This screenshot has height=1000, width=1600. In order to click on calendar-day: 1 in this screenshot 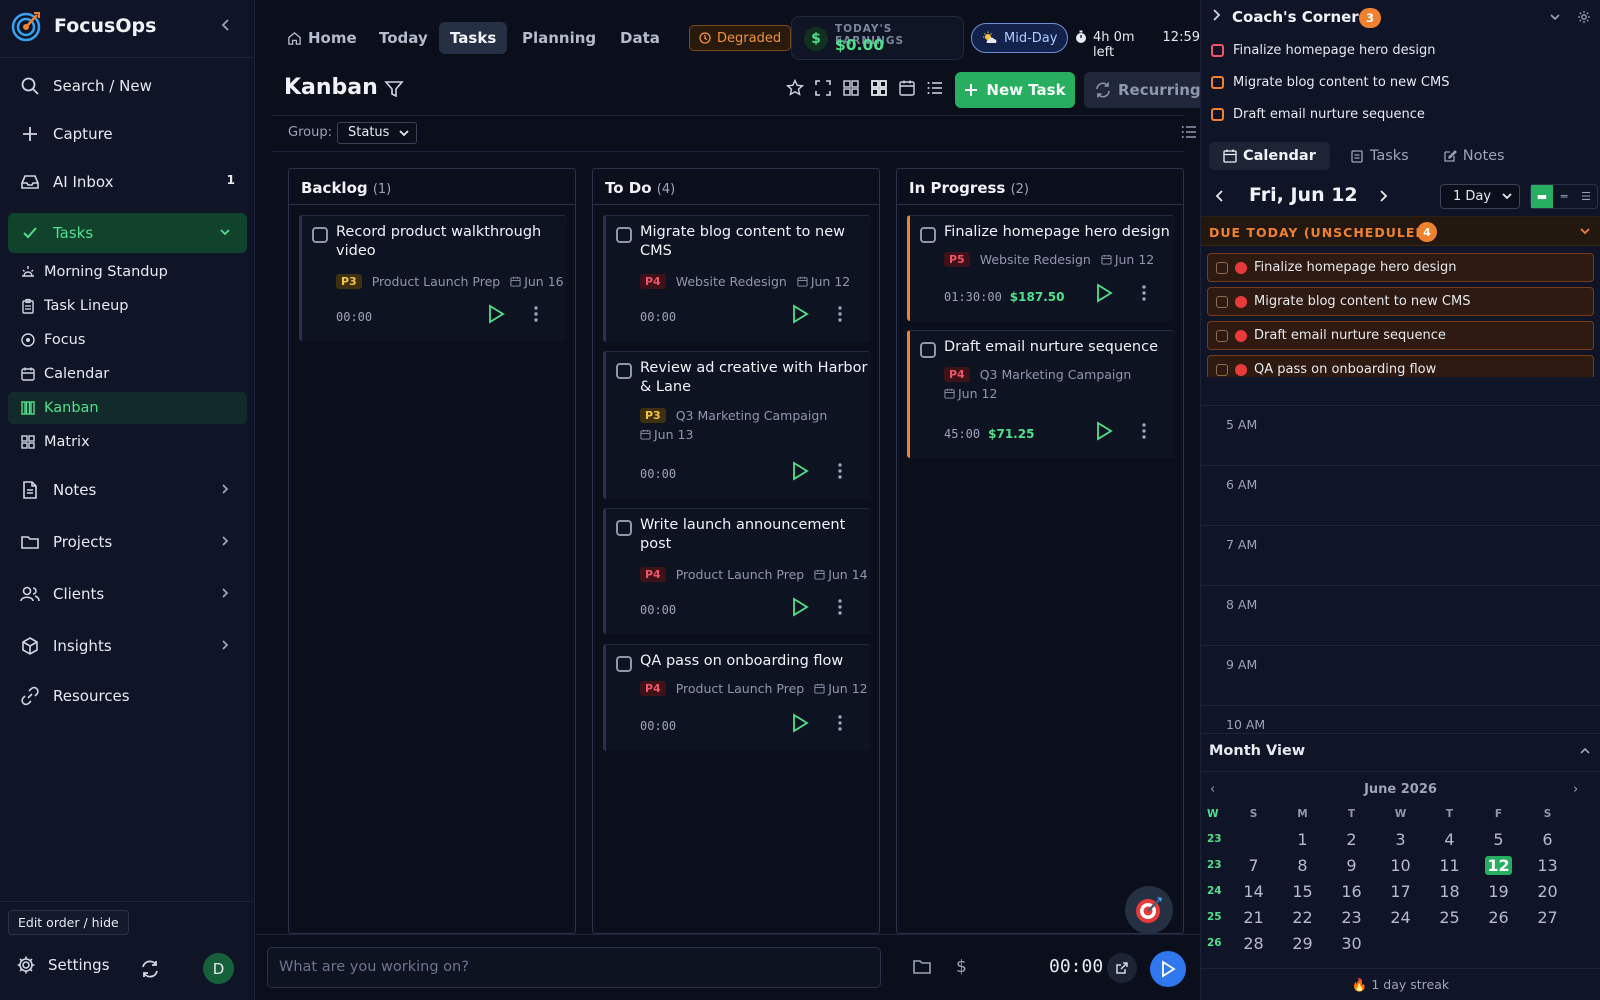, I will do `click(1302, 839)`.